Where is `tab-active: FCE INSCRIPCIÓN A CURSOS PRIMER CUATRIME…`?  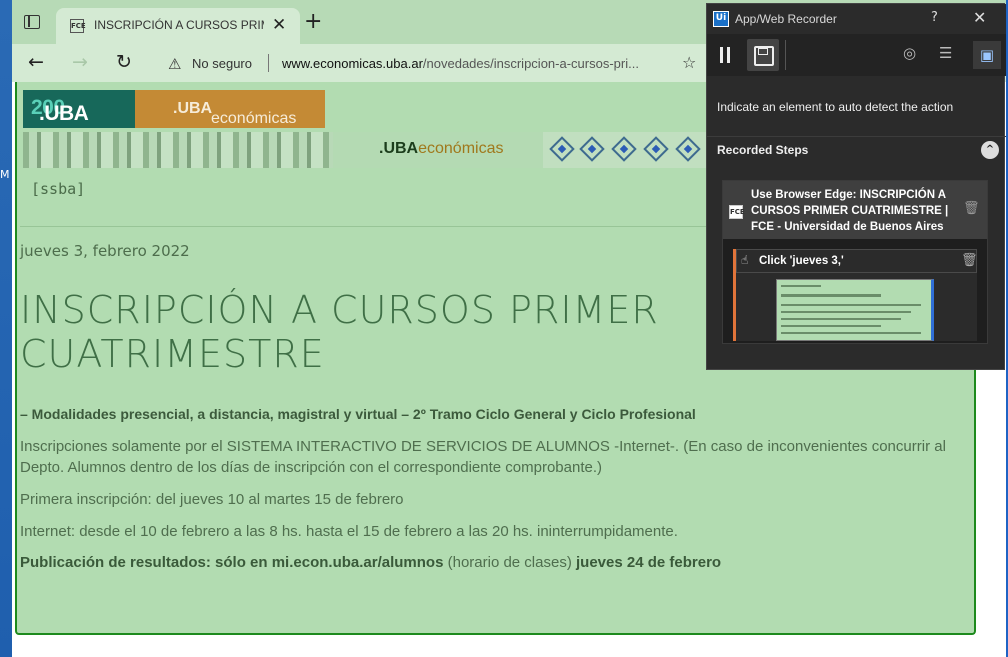
tab-active: FCE INSCRIPCIÓN A CURSOS PRIMER CUATRIME… is located at coordinates (178, 26).